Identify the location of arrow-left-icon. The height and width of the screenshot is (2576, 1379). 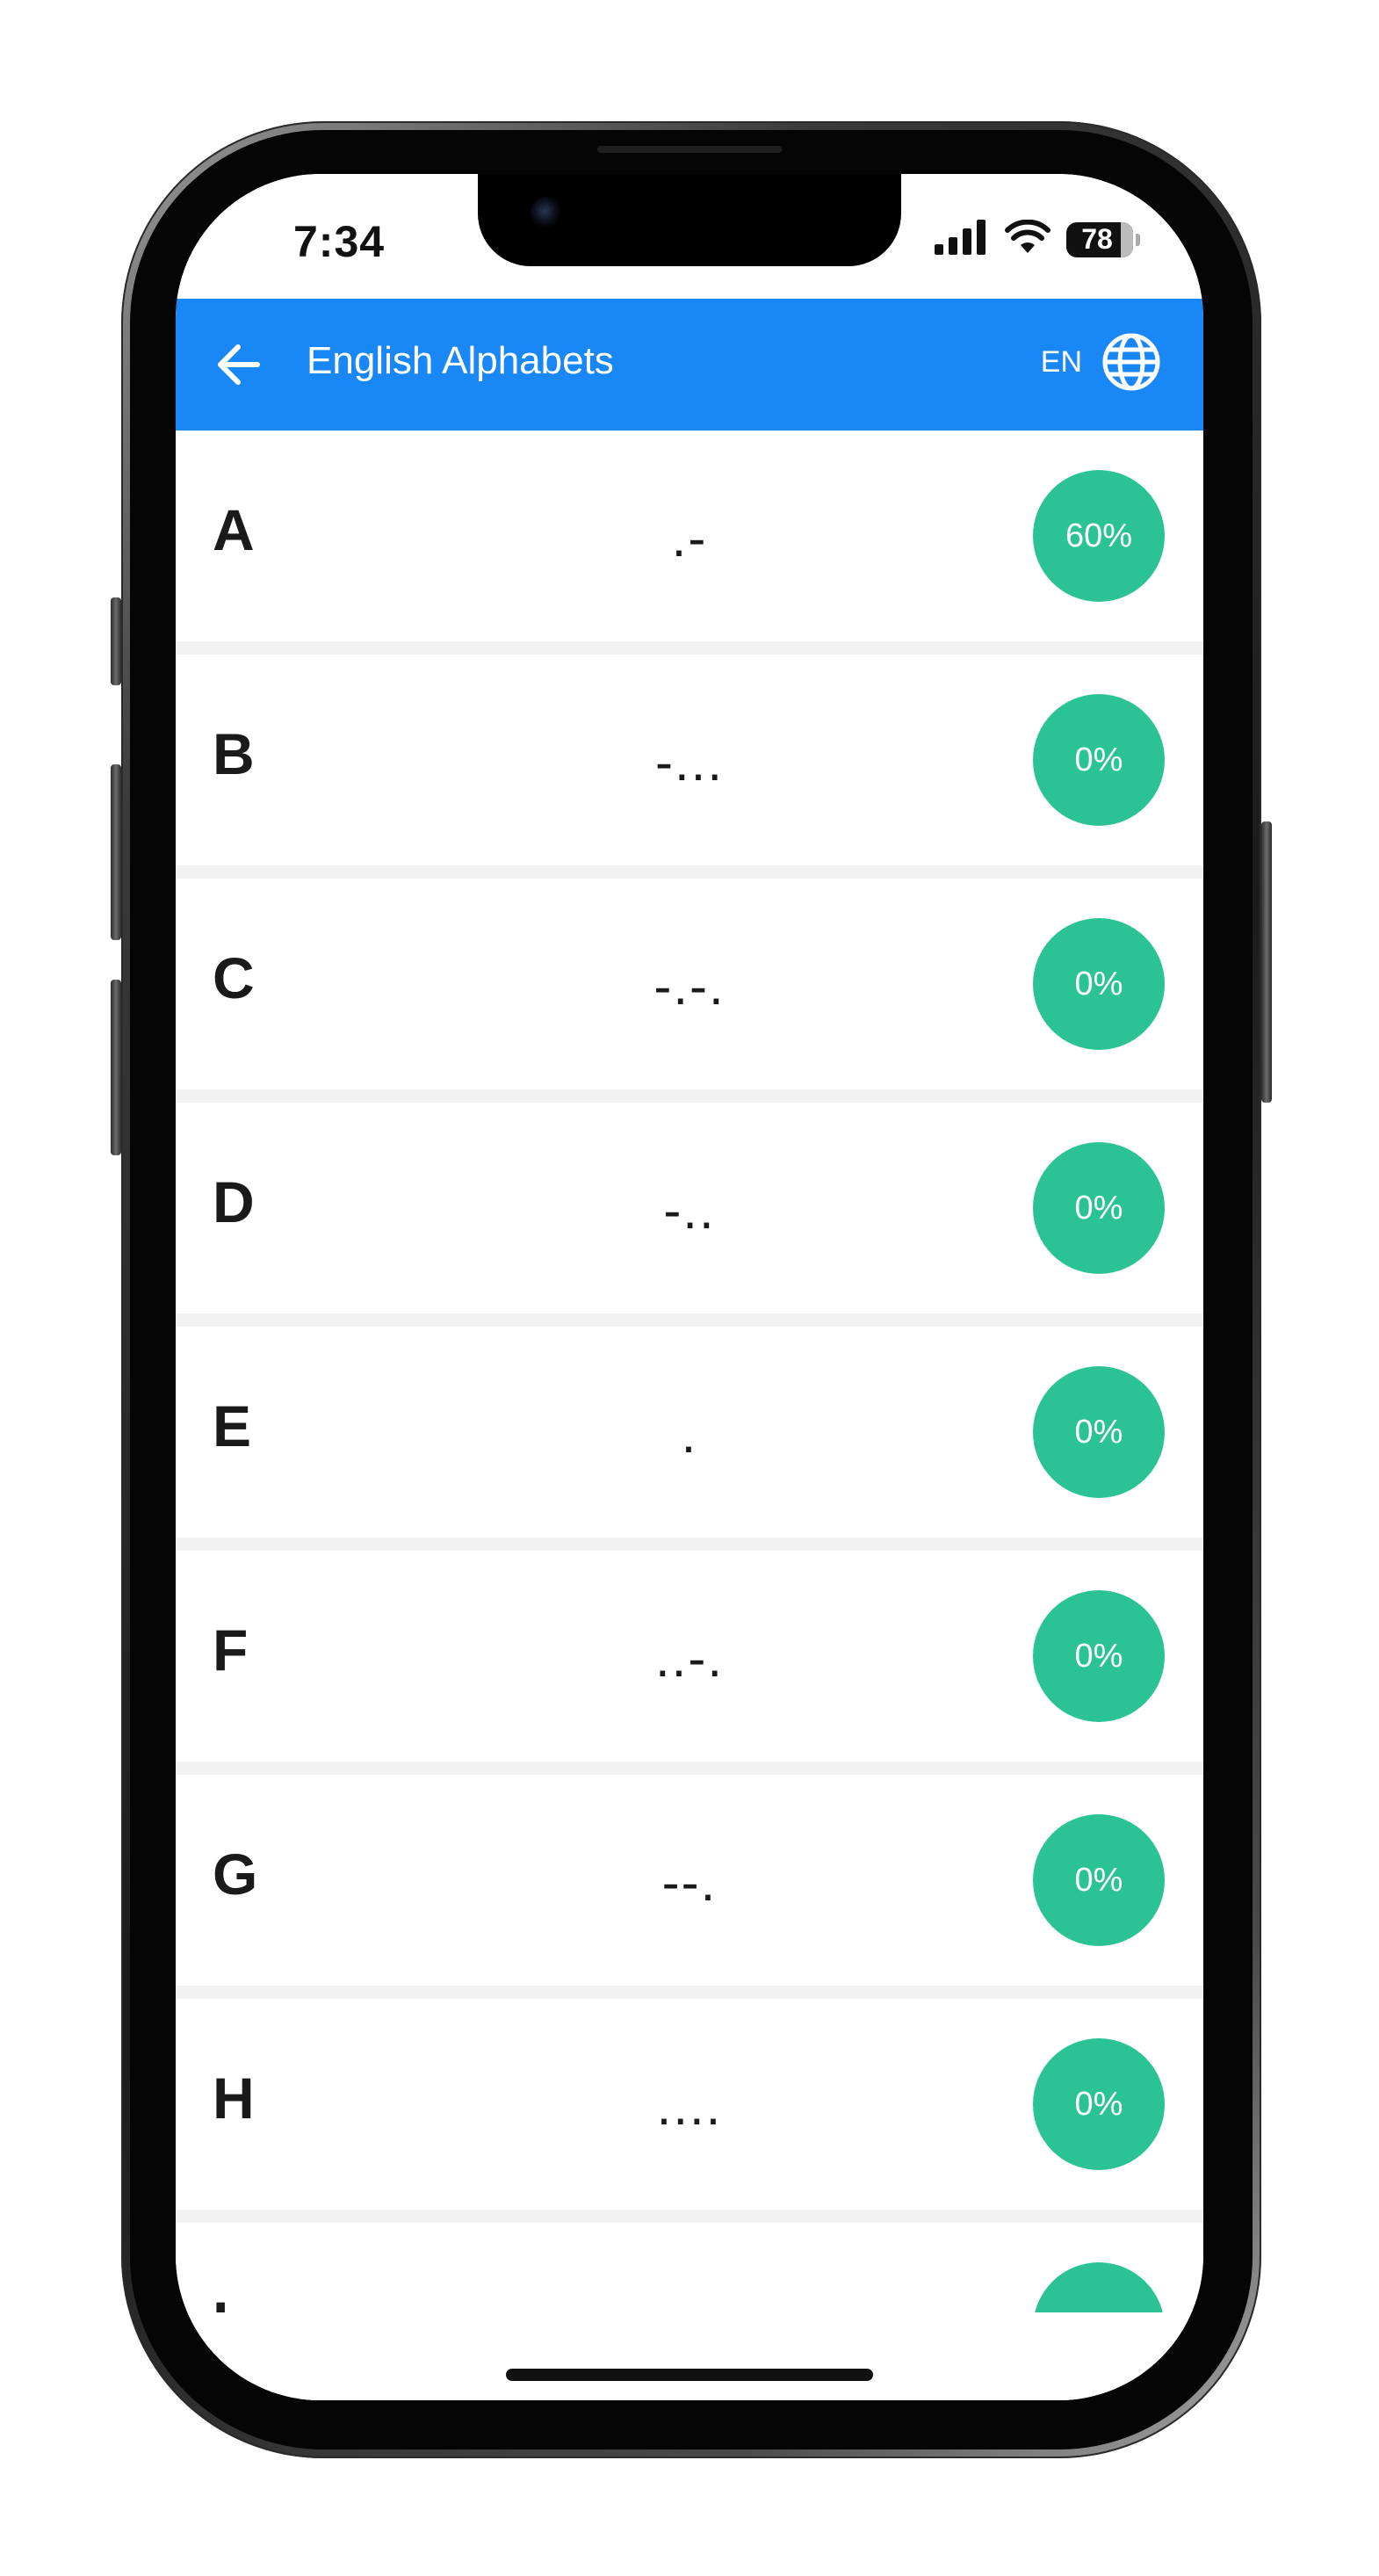
(239, 364).